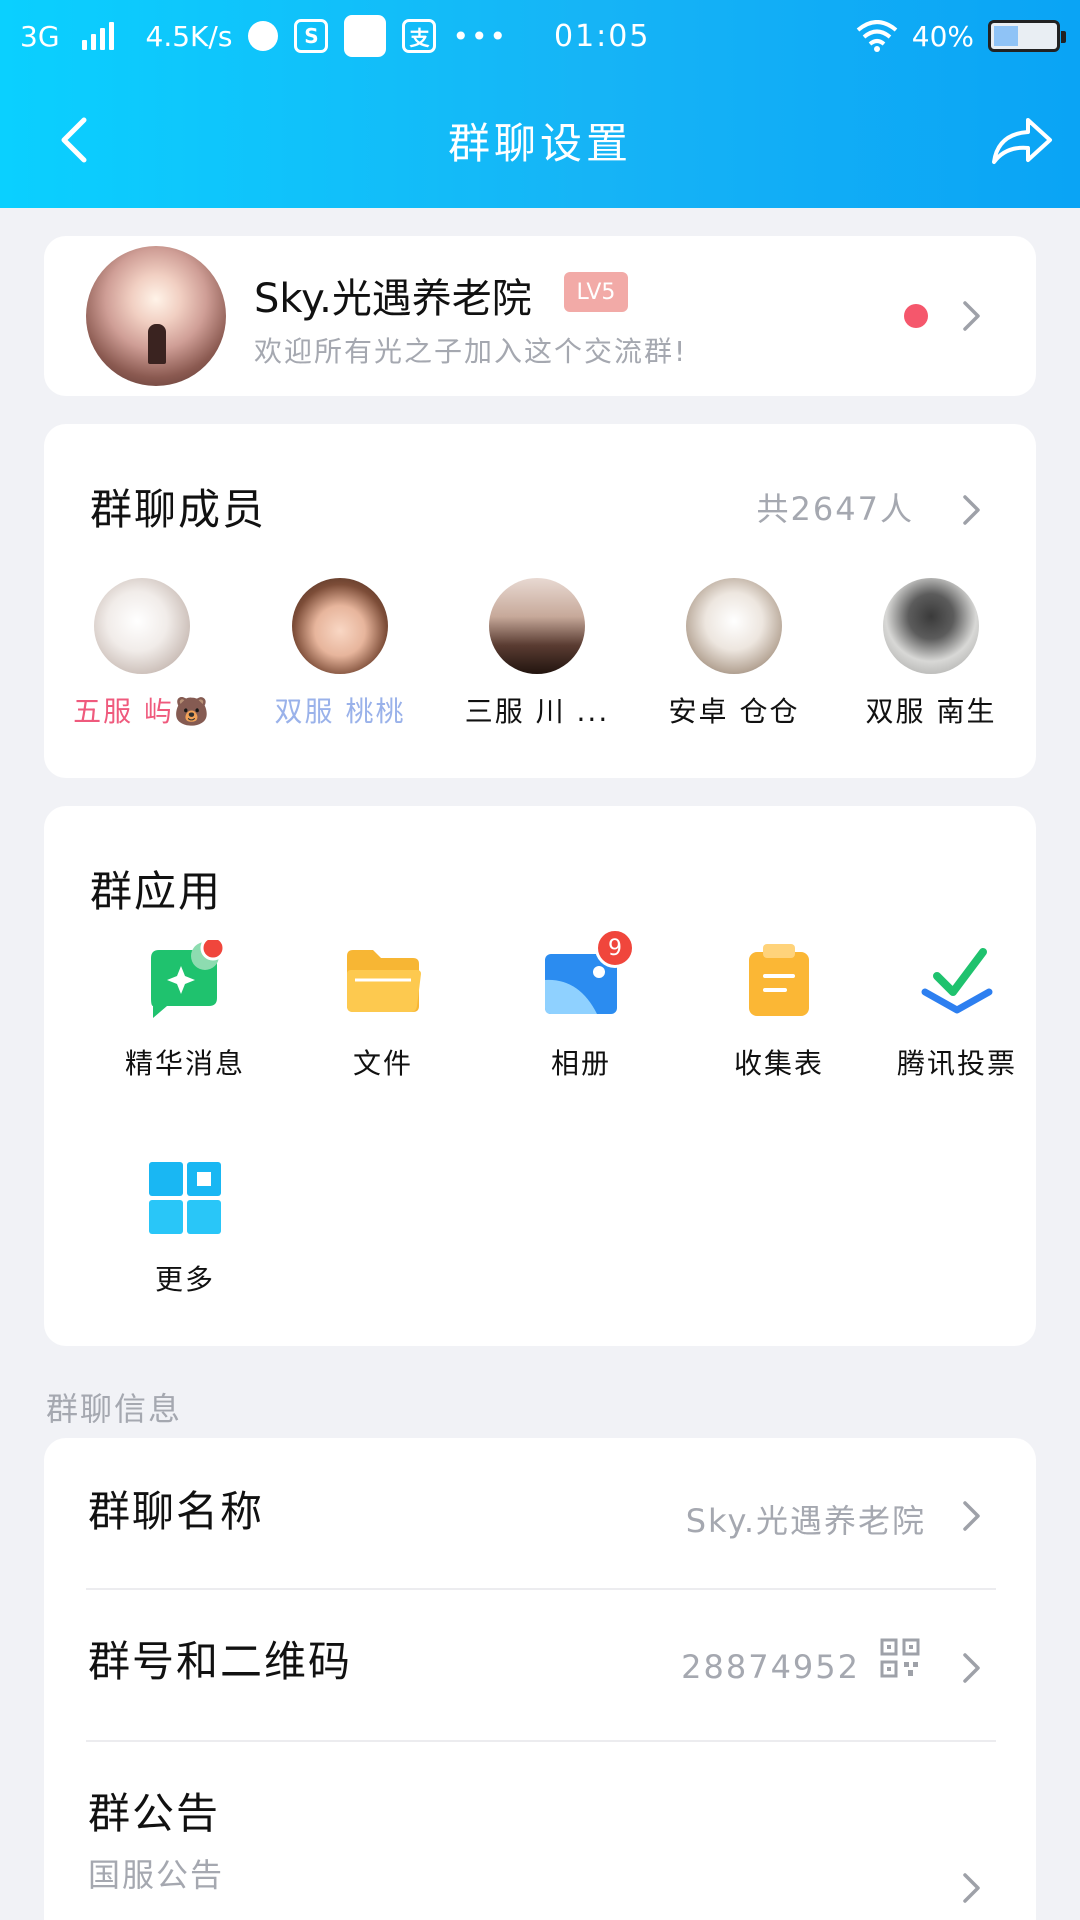  I want to click on group-level-badge: LV5, so click(596, 292).